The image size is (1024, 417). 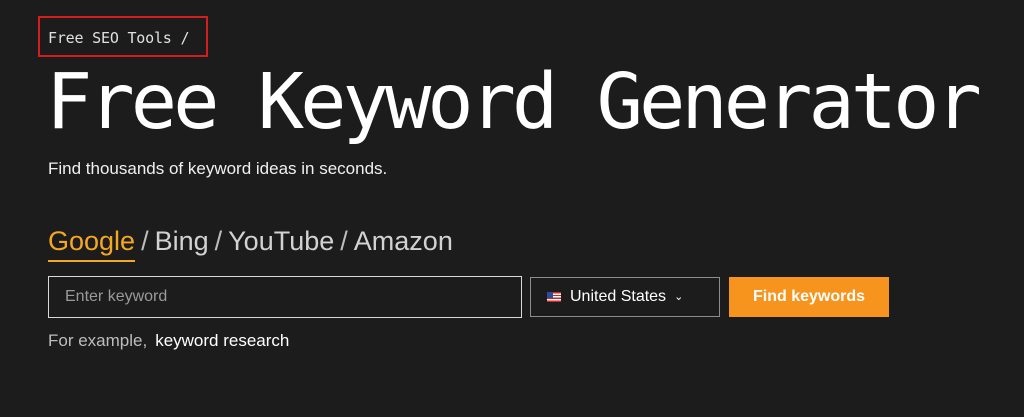 What do you see at coordinates (809, 297) in the screenshot?
I see `find-keywords-button: Find keywords` at bounding box center [809, 297].